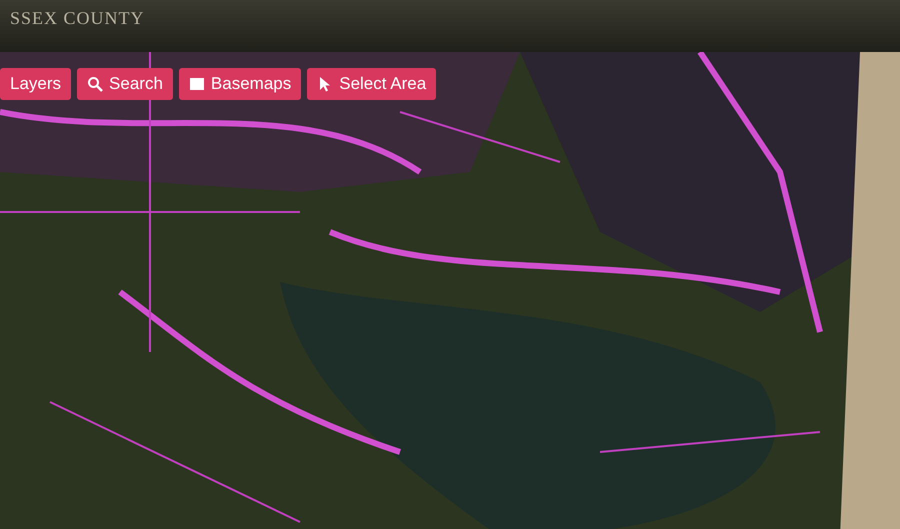  I want to click on toolbar-button: Layers, so click(36, 84).